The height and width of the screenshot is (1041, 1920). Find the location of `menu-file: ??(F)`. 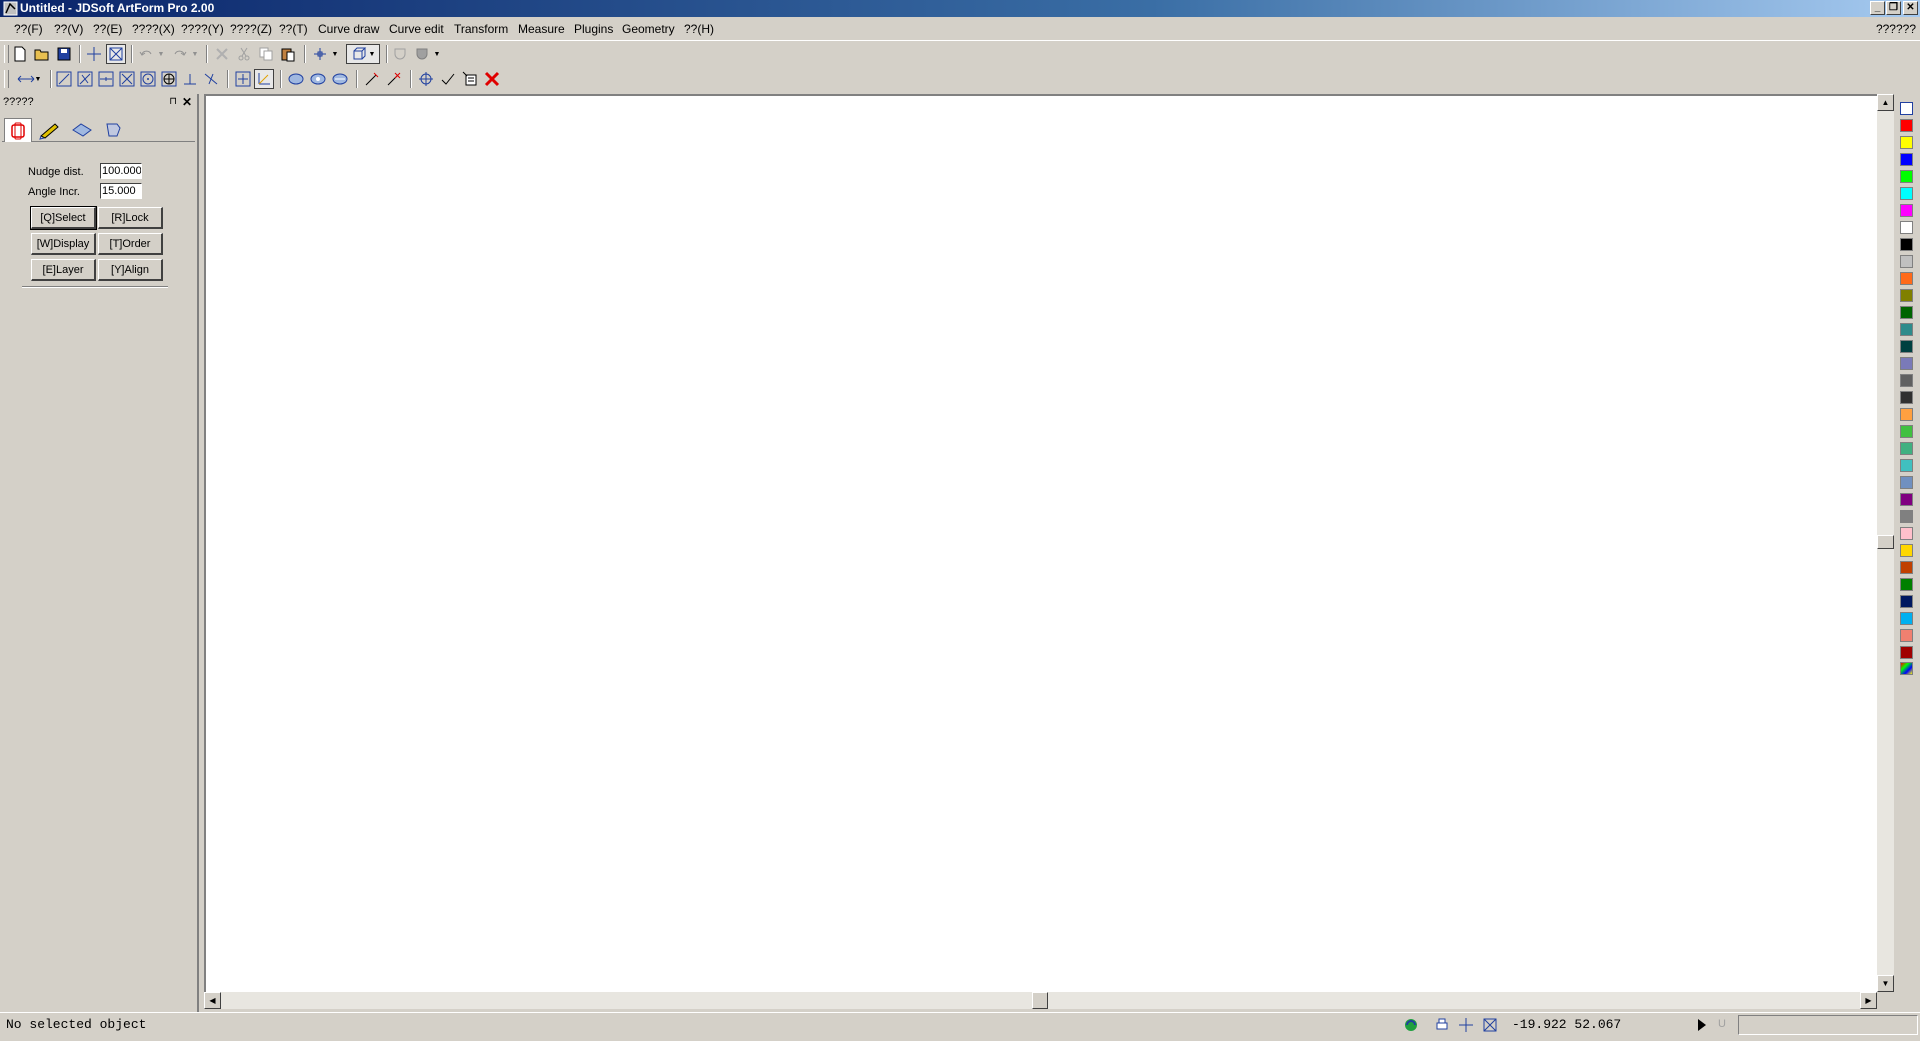

menu-file: ??(F) is located at coordinates (28, 29).